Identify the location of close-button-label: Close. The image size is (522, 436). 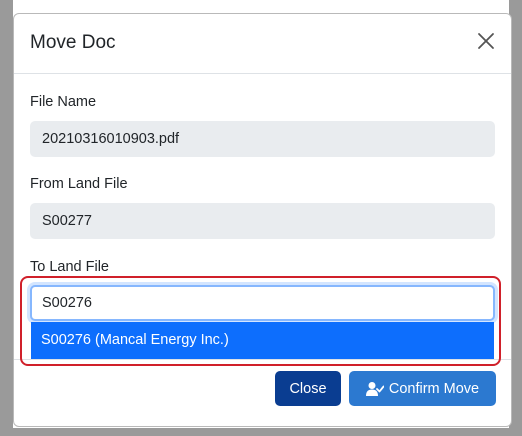
(308, 388).